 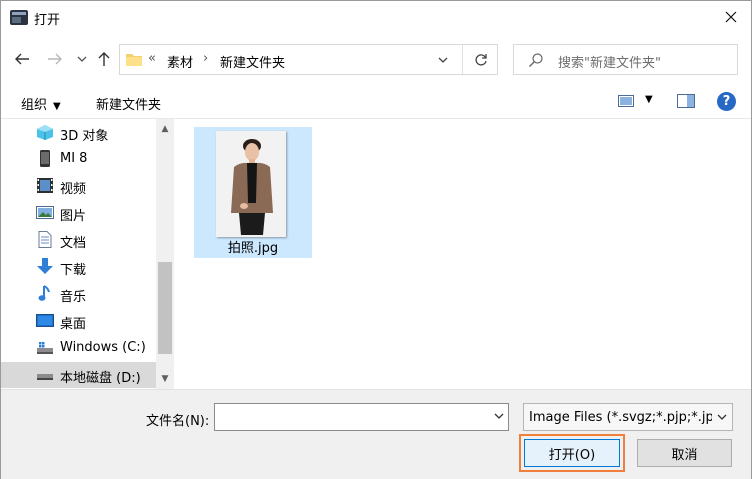 What do you see at coordinates (609, 61) in the screenshot?
I see `search-placeholder: 搜索"新建文件夹"` at bounding box center [609, 61].